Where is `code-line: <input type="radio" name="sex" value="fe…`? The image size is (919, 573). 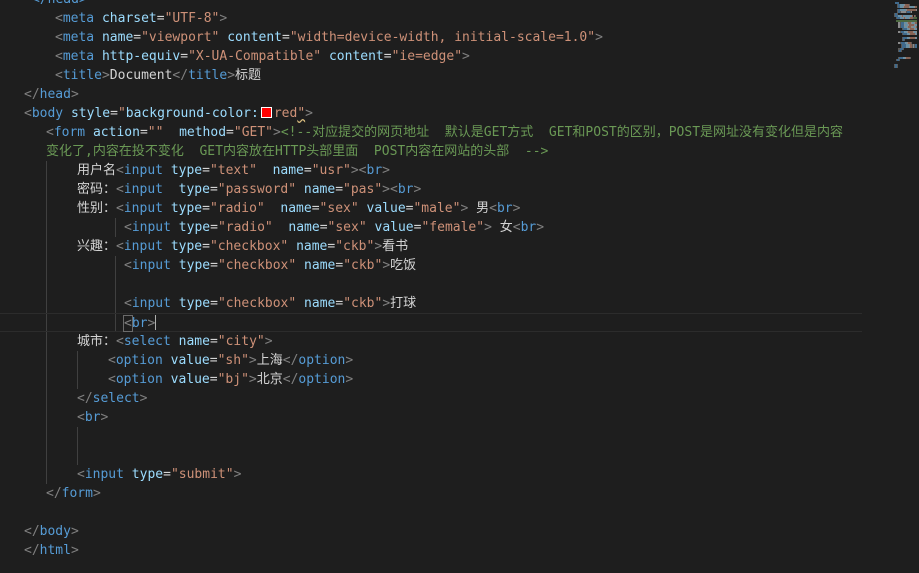 code-line: <input type="radio" name="sex" value="fe… is located at coordinates (445, 227).